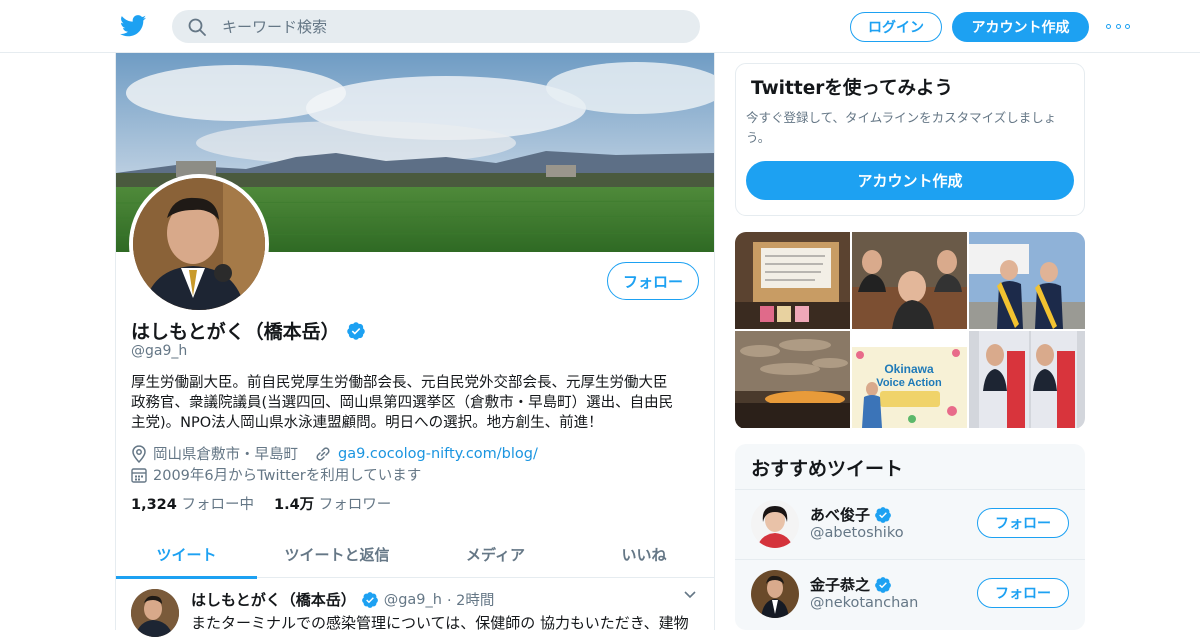  I want to click on search-box, so click(436, 26).